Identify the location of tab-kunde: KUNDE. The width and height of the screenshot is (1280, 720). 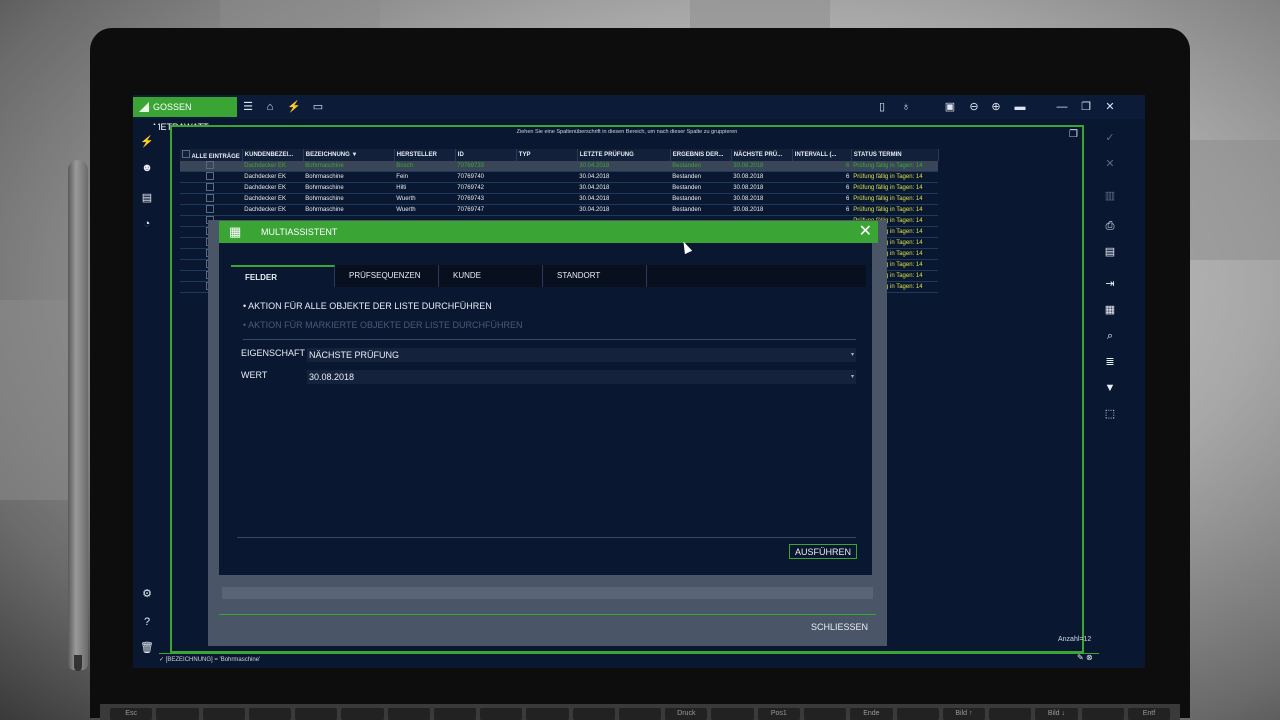
(491, 276).